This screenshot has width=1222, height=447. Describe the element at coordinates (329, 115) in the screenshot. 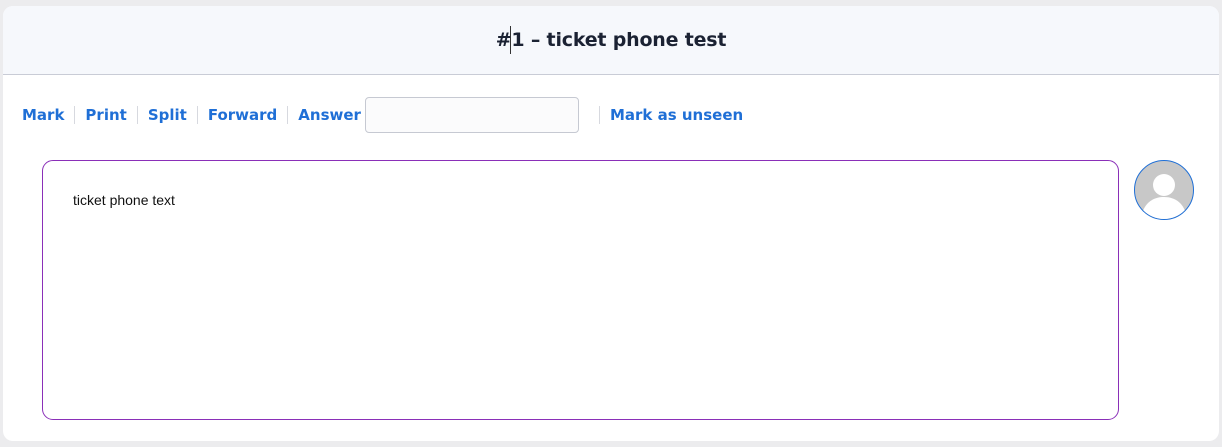

I see `answer-button: Answer` at that location.